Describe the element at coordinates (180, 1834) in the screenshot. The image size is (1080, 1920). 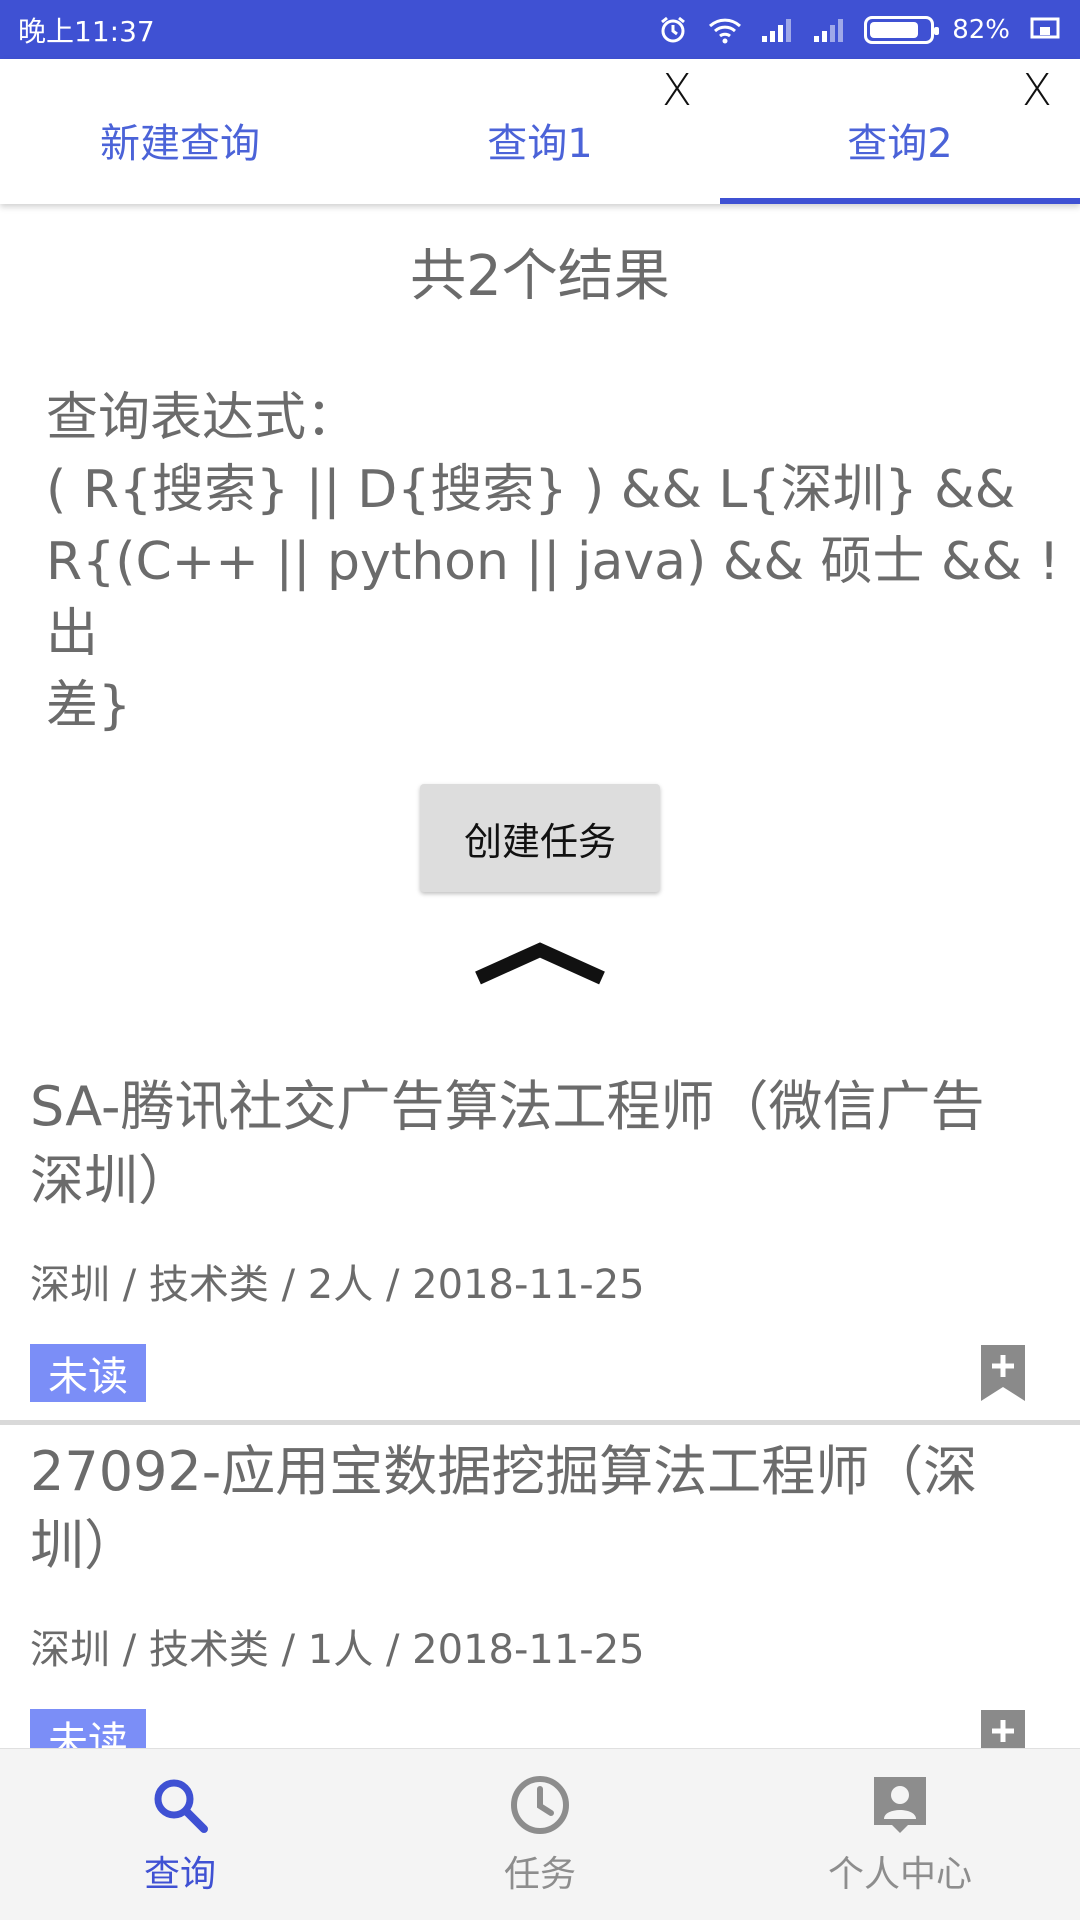
I see `nav-query: 查询` at that location.